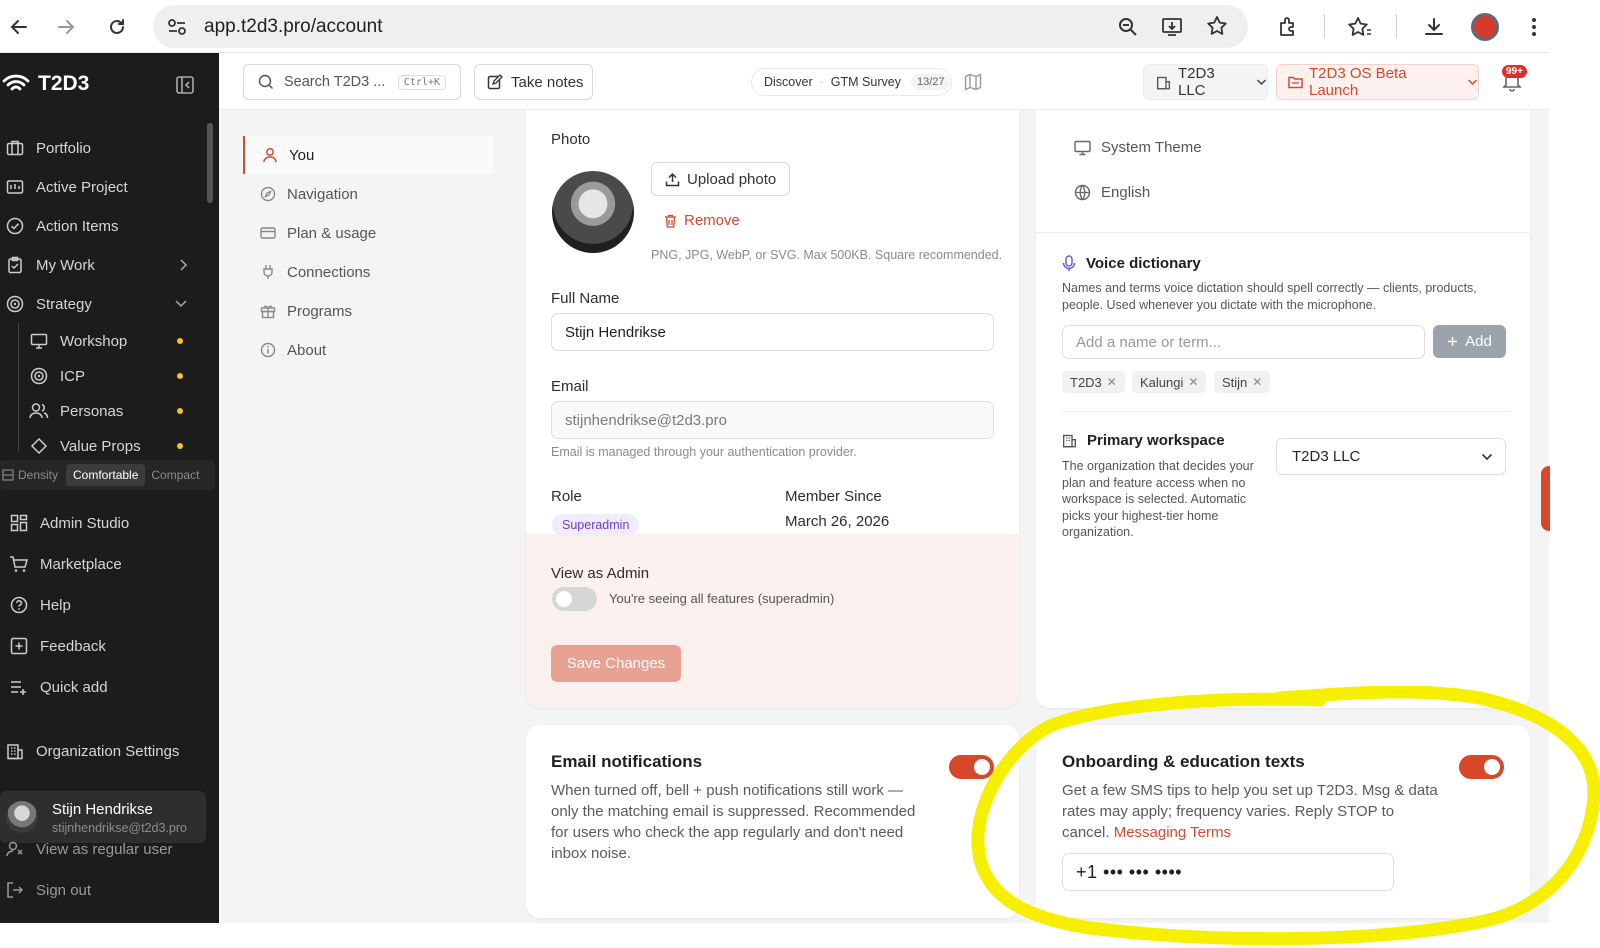 The image size is (1600, 948). I want to click on take-notes-button: Take notes, so click(533, 82).